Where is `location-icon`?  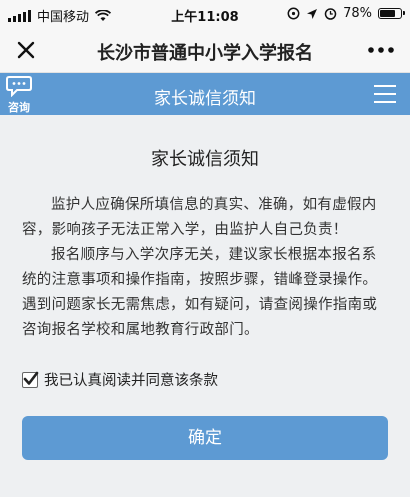
location-icon is located at coordinates (312, 13).